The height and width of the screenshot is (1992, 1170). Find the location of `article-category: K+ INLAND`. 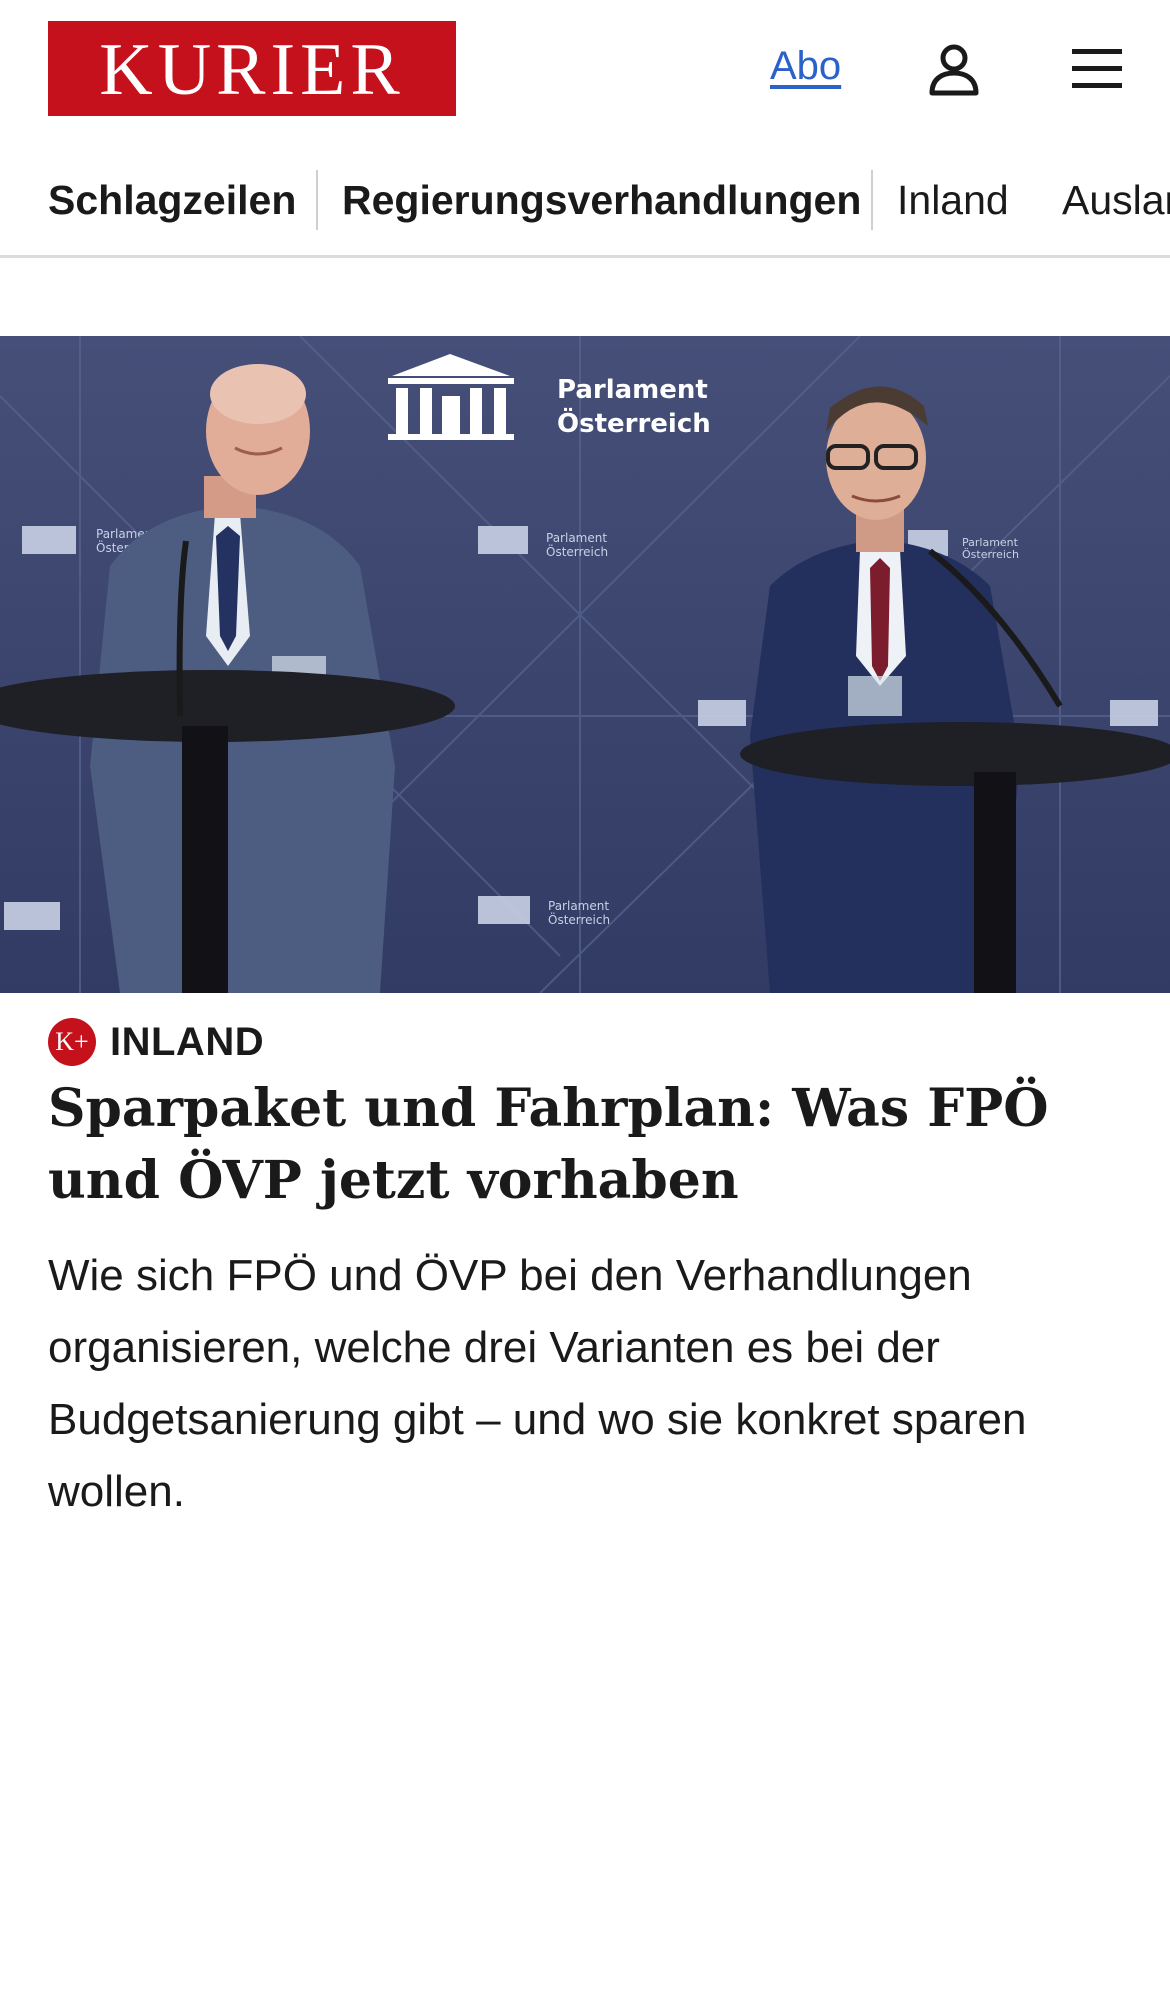

article-category: K+ INLAND is located at coordinates (156, 1042).